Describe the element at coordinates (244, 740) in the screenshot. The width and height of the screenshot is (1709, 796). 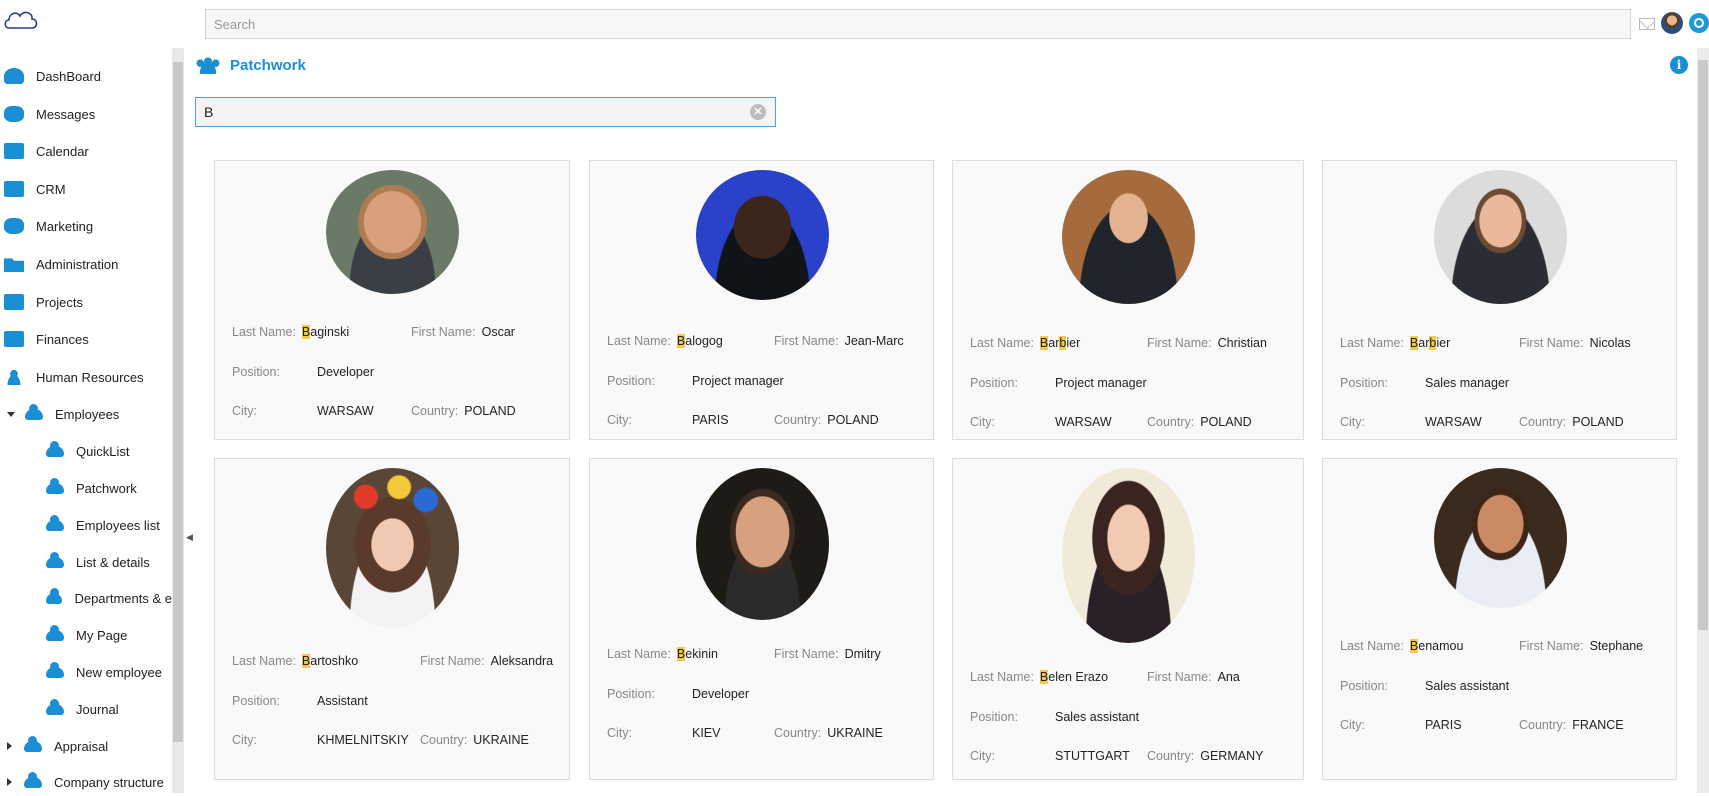
I see `field-label: City:` at that location.